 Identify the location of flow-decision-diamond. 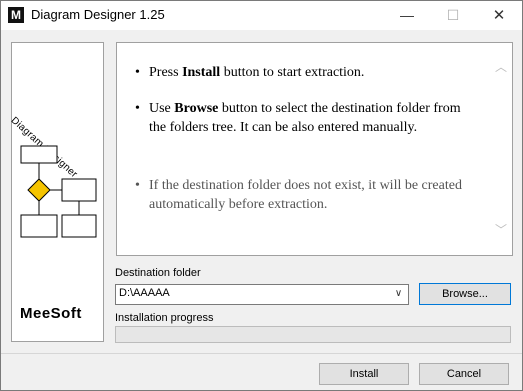
(39, 190).